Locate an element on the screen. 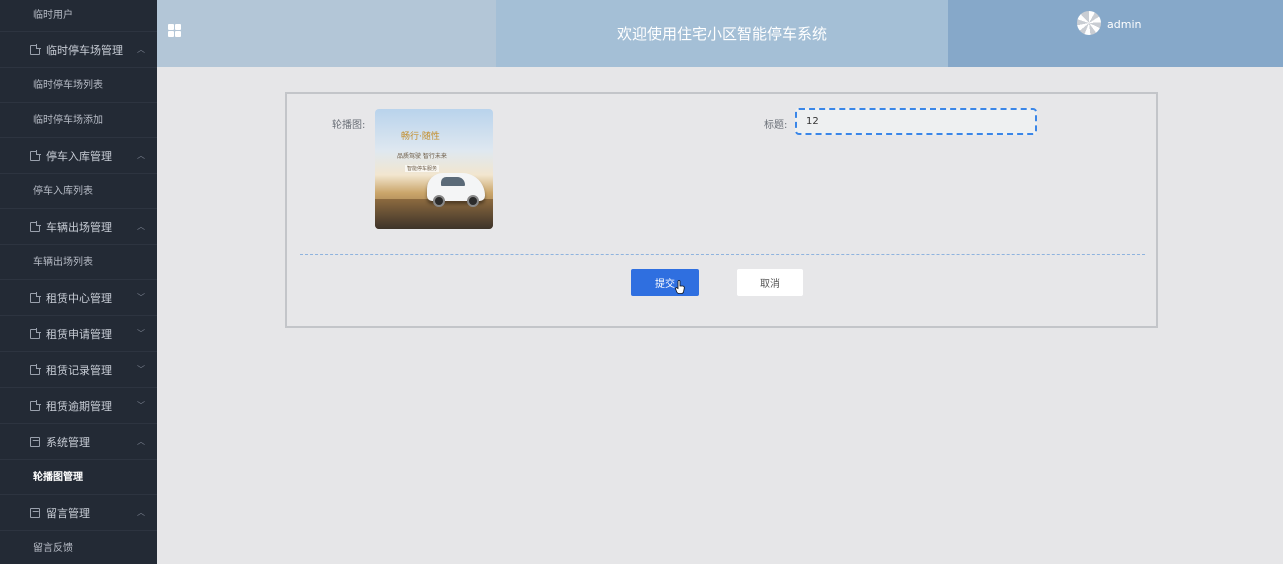  header-title: 欢迎使用住宅小区智能停车系统 is located at coordinates (722, 33).